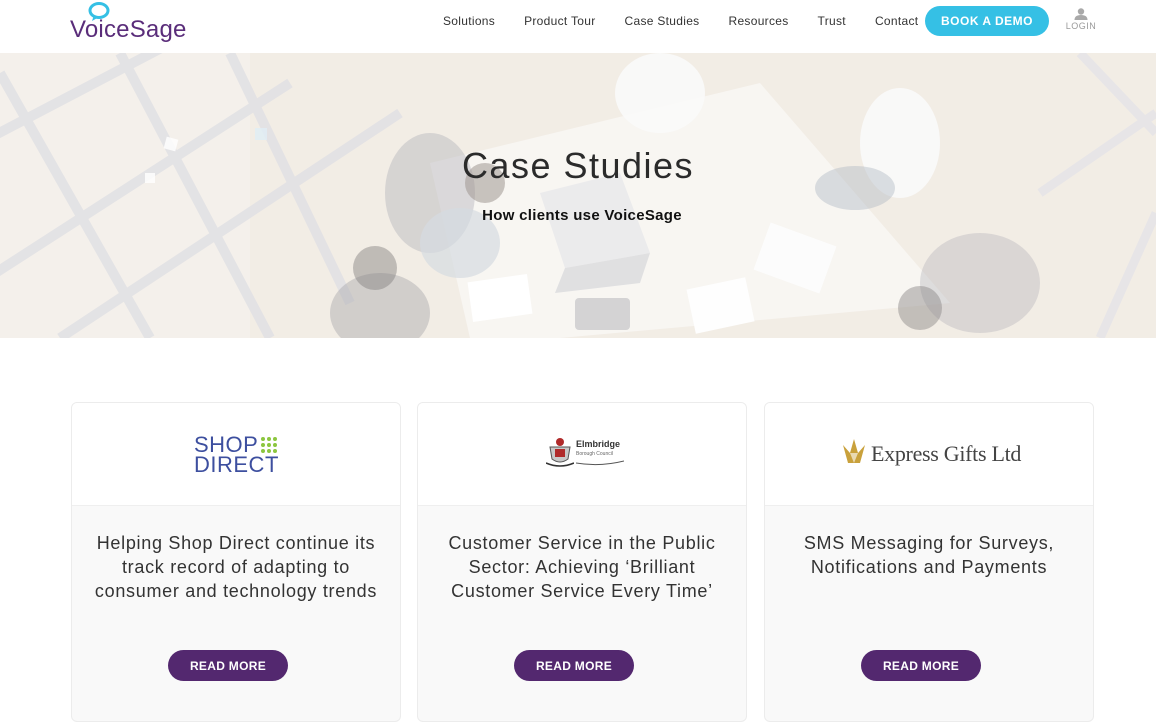 The image size is (1156, 722). What do you see at coordinates (236, 464) in the screenshot?
I see `shop-direct-logo-line2: DIRECT` at bounding box center [236, 464].